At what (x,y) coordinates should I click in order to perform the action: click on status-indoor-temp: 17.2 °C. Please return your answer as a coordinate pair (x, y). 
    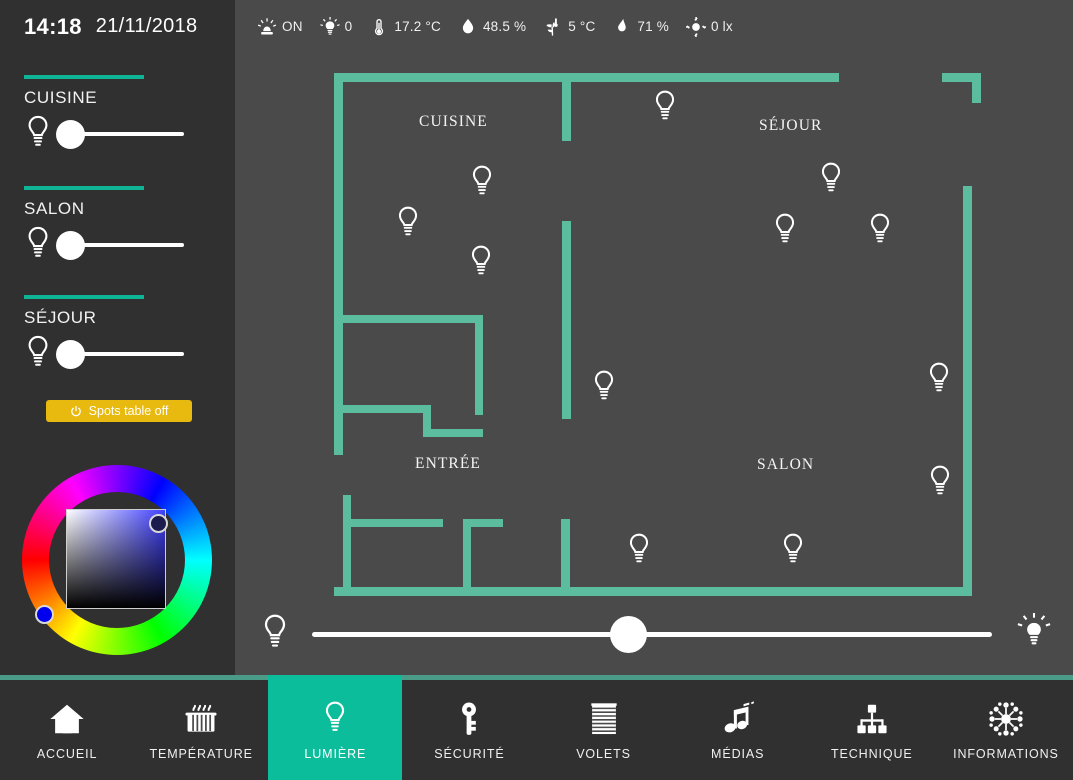
    Looking at the image, I should click on (405, 27).